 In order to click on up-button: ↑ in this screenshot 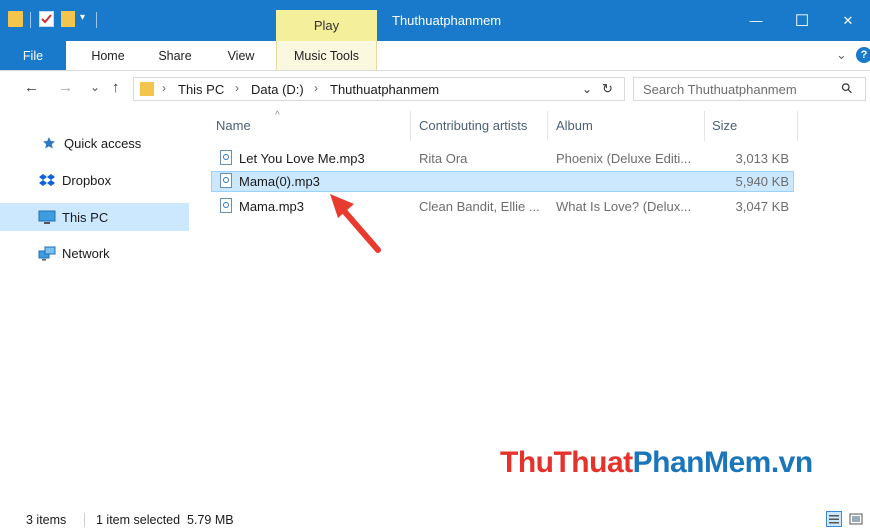, I will do `click(116, 87)`.